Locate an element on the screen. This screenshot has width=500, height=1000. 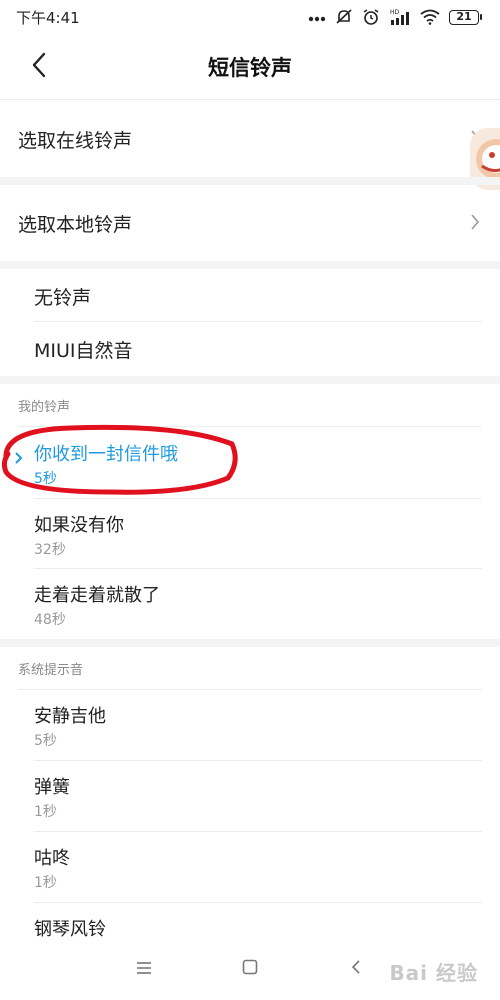
system-sound-row: 安静吉他 5秒 is located at coordinates (250, 725).